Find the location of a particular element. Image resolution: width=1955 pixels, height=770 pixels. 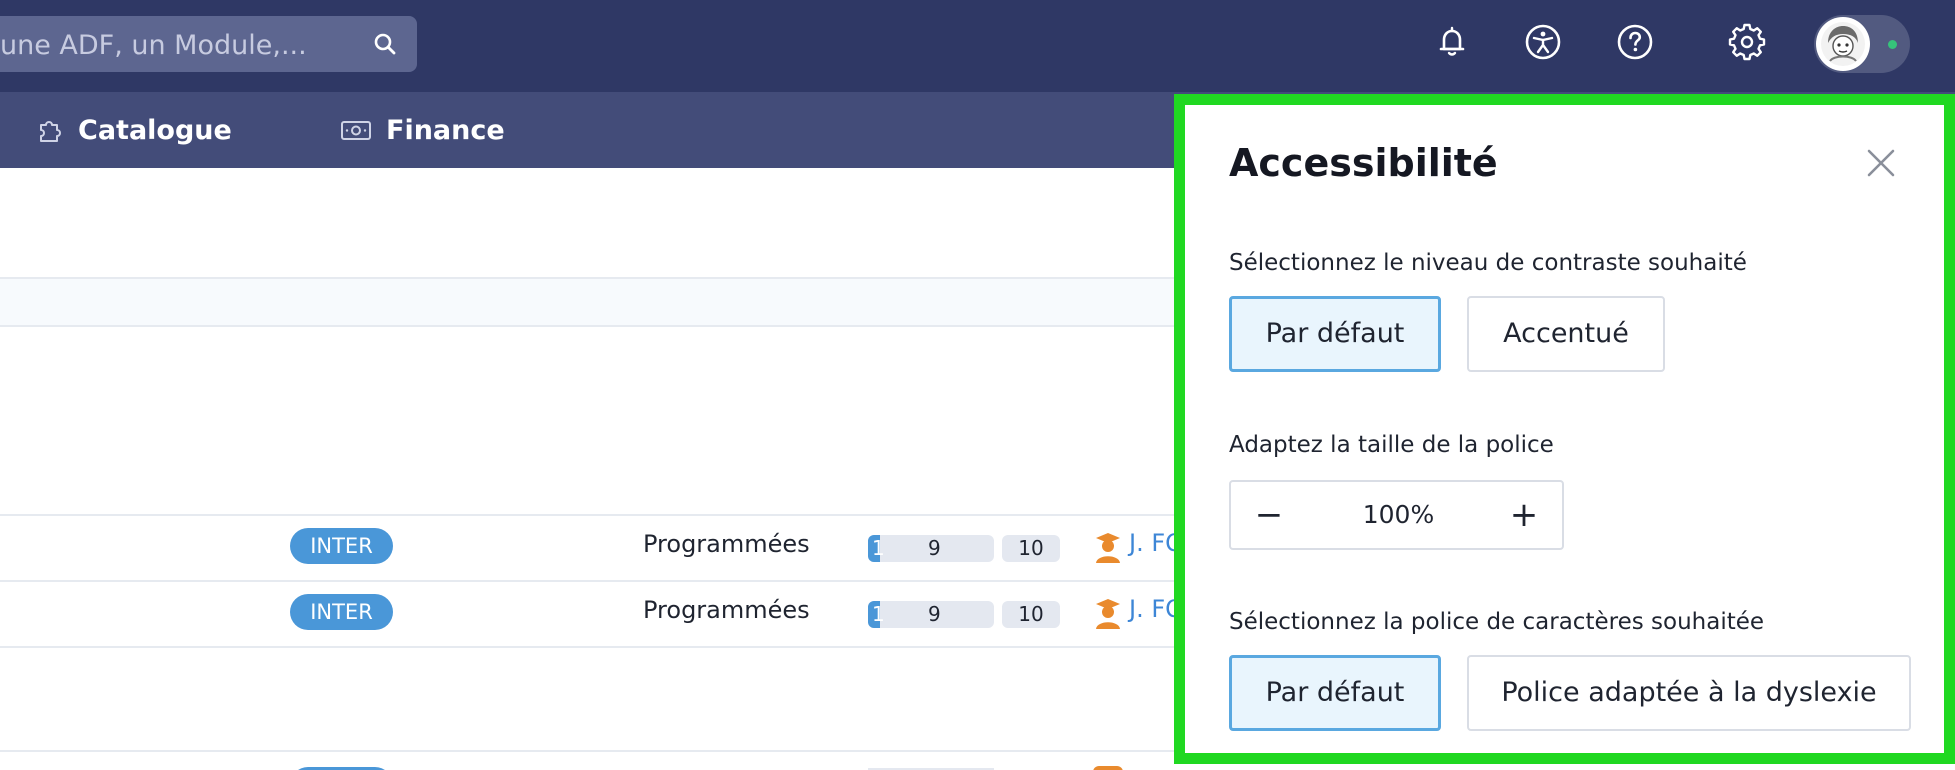

panel-title: Accessibilité is located at coordinates (1363, 163).